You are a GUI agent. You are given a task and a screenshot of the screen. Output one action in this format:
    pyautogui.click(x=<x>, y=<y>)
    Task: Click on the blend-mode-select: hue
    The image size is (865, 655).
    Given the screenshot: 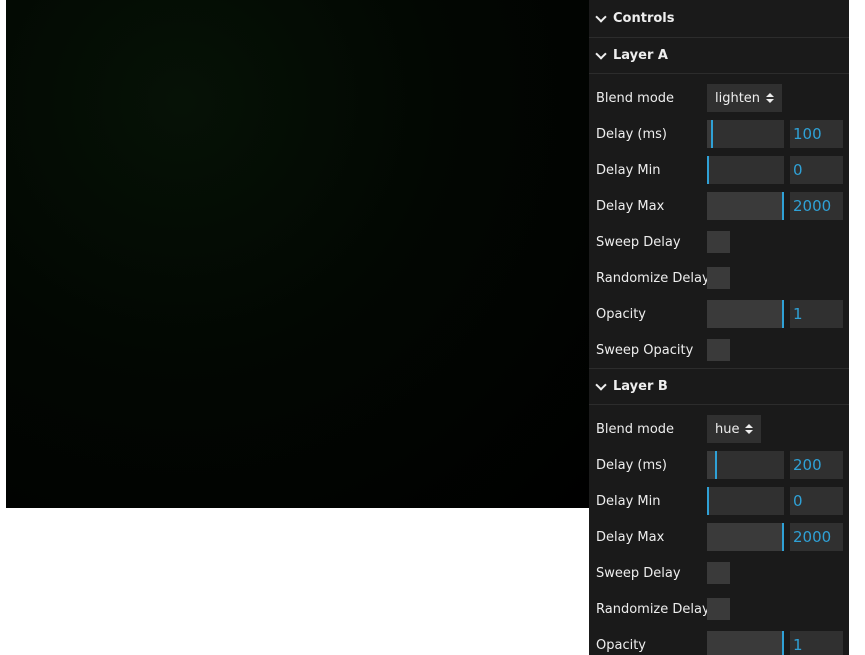 What is the action you would take?
    pyautogui.click(x=734, y=429)
    